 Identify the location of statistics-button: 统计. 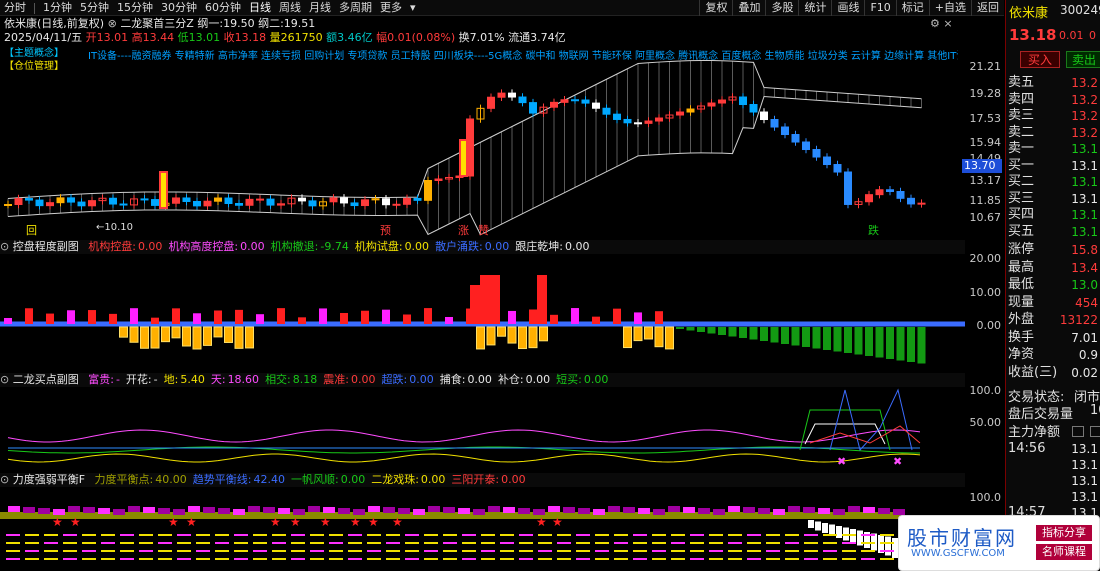
(814, 8).